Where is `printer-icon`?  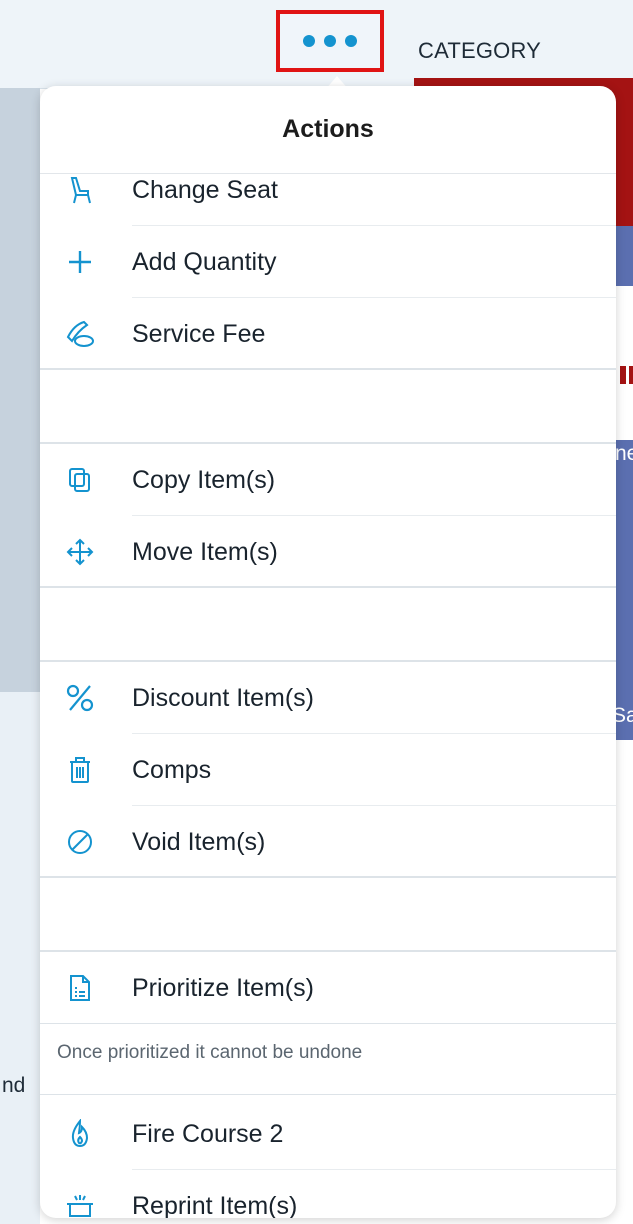
printer-icon is located at coordinates (80, 1204).